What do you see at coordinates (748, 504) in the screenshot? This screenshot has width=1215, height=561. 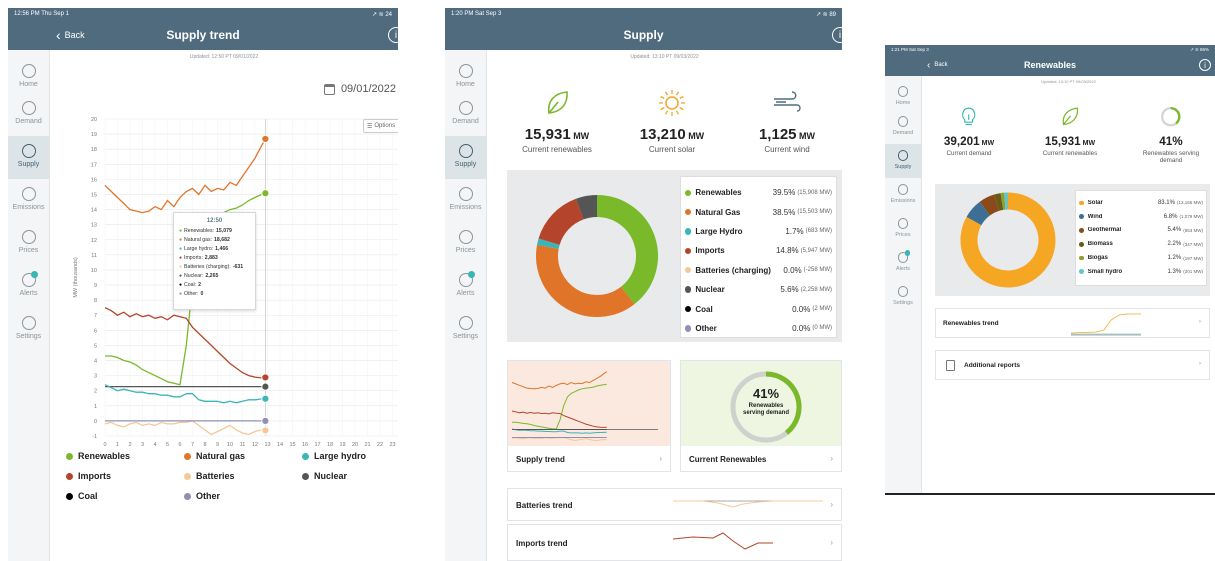 I see `batteries-sparkline` at bounding box center [748, 504].